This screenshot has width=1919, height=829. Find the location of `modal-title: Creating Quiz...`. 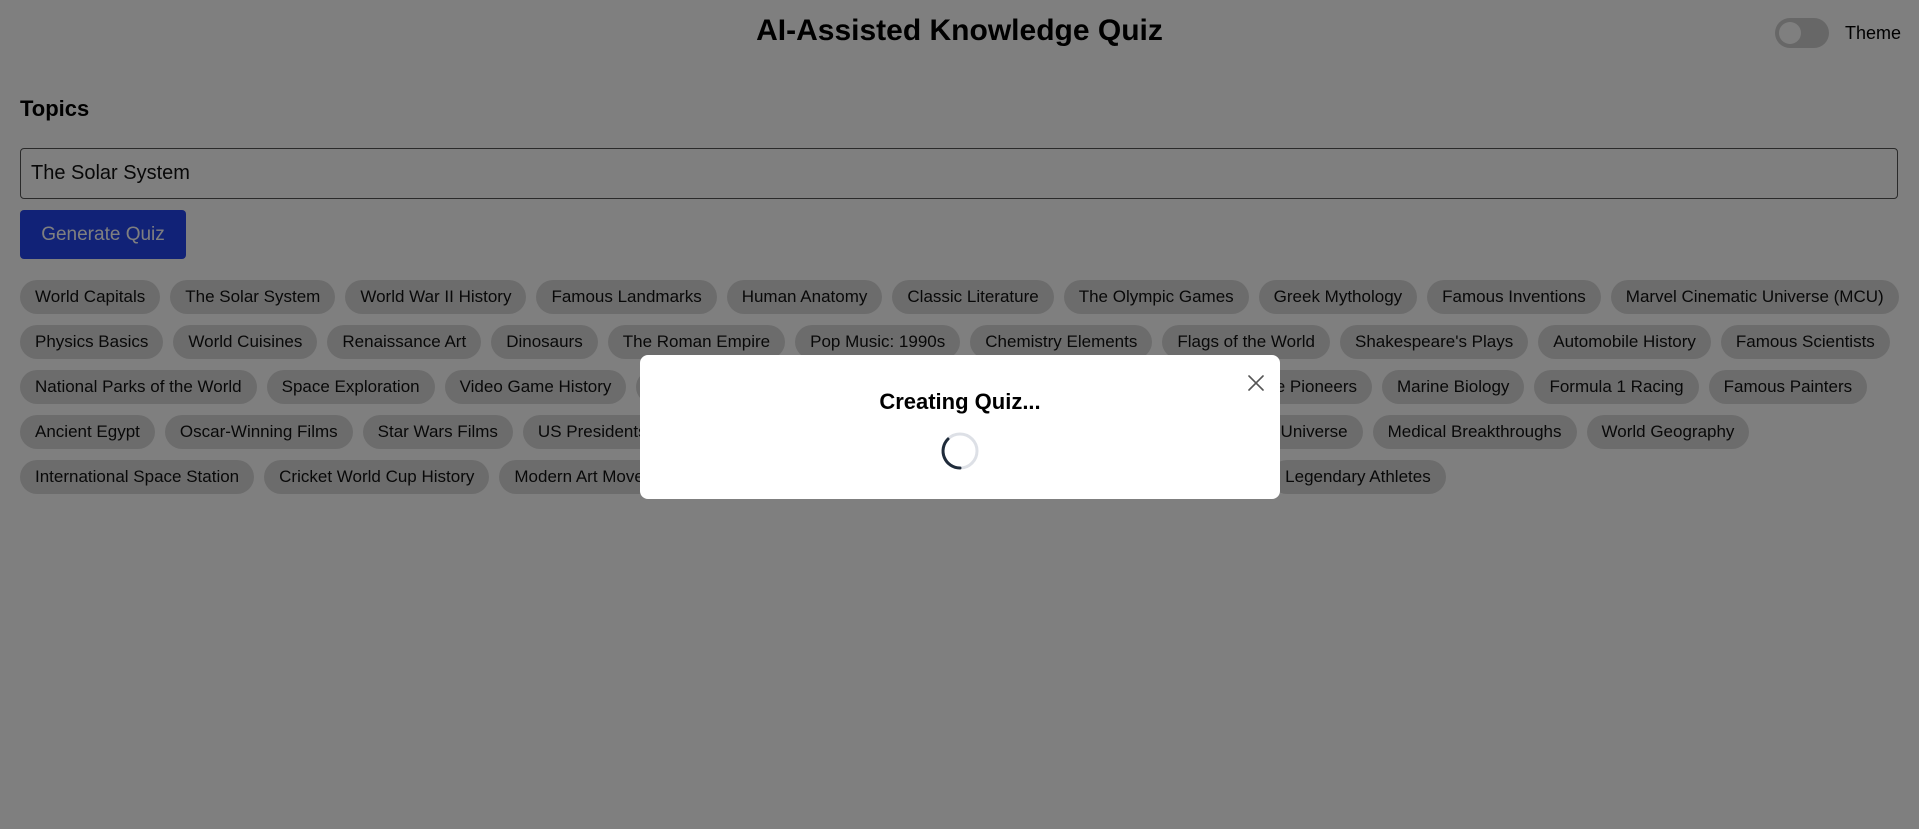

modal-title: Creating Quiz... is located at coordinates (960, 401).